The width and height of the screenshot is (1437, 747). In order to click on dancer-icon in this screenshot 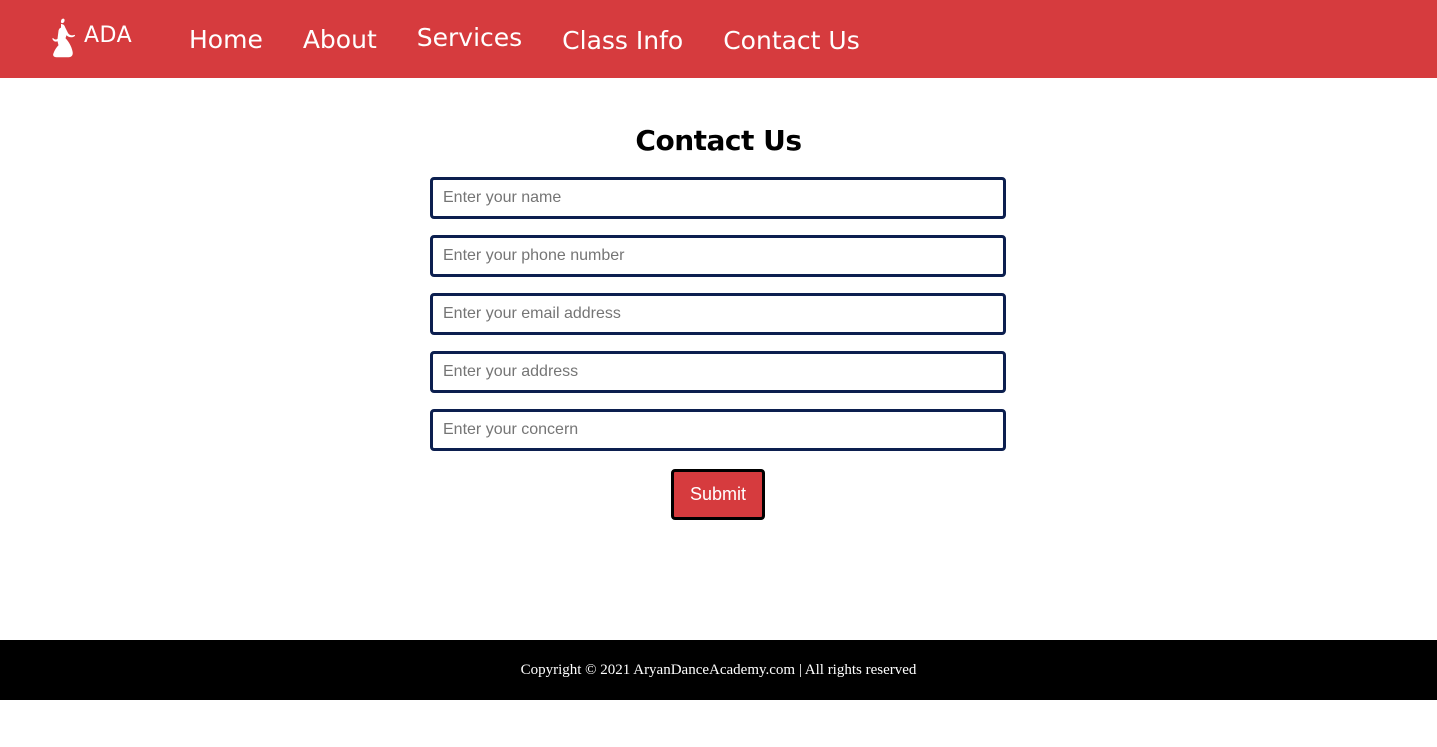, I will do `click(64, 38)`.